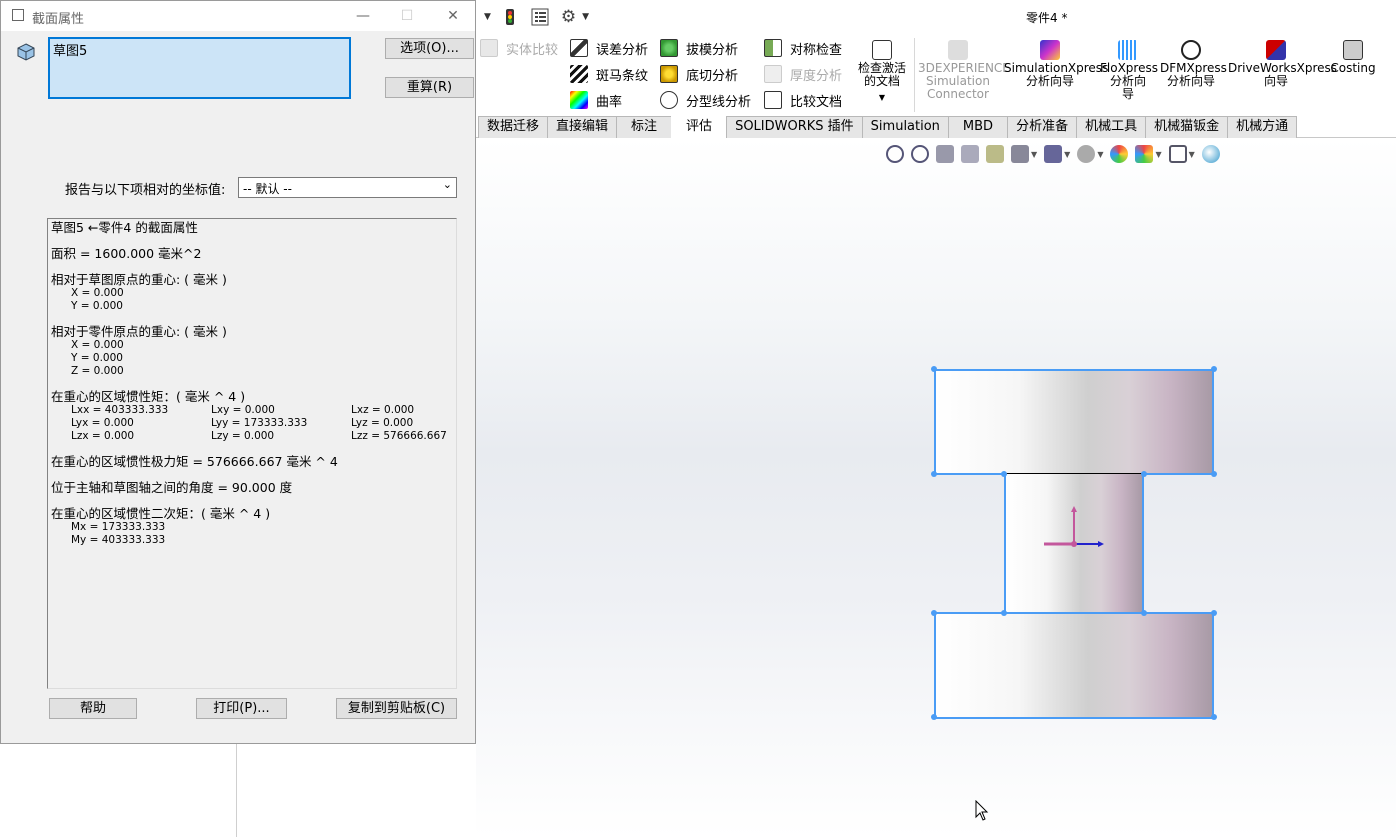 This screenshot has height=837, width=1396. I want to click on undercut-analysis-icon, so click(669, 74).